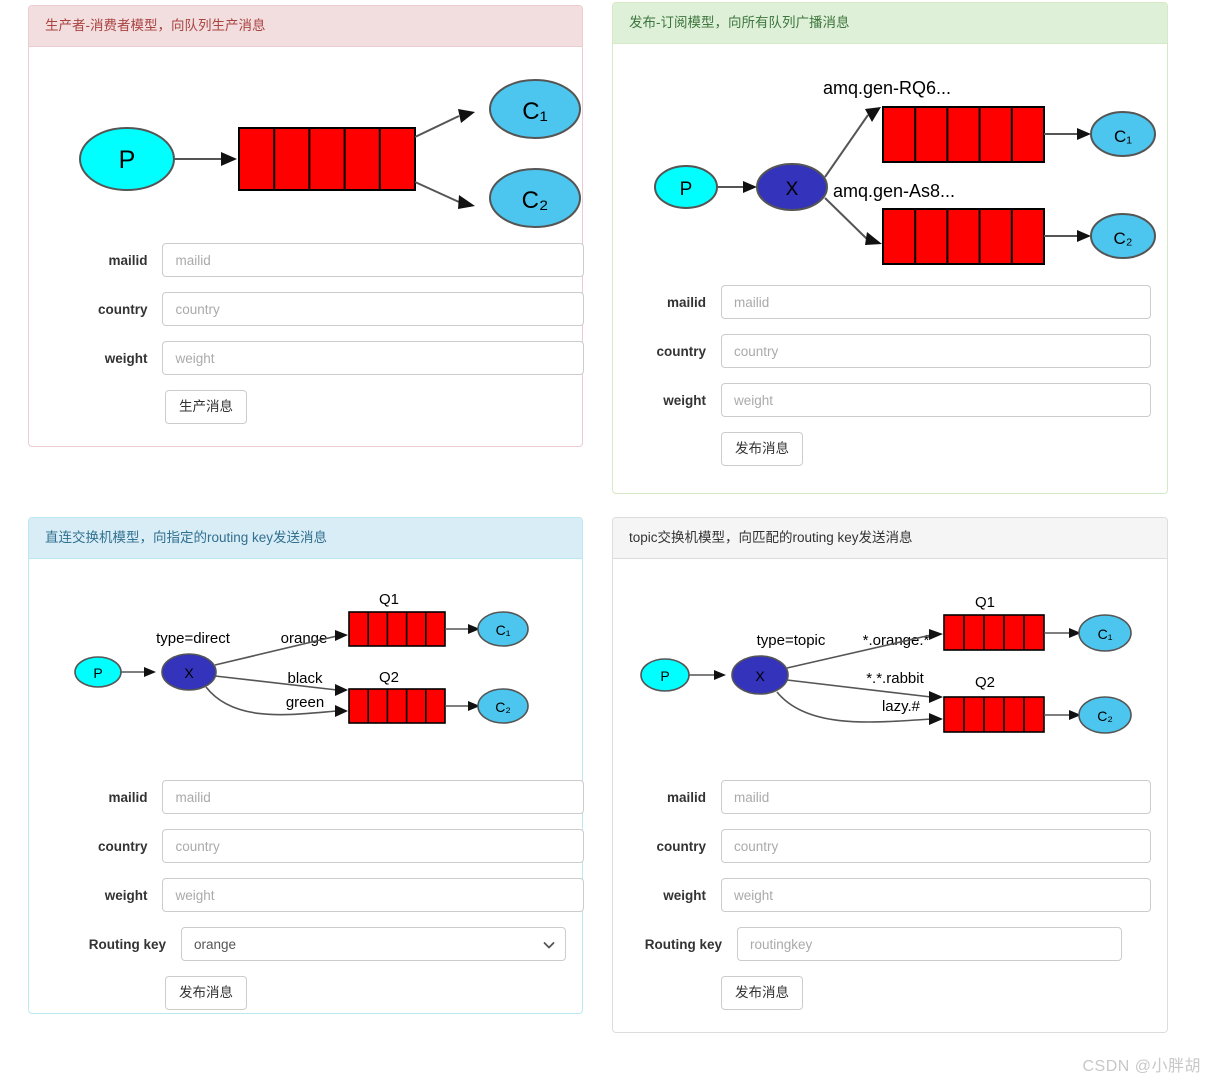  I want to click on routing-key-select-value: orange, so click(373, 944).